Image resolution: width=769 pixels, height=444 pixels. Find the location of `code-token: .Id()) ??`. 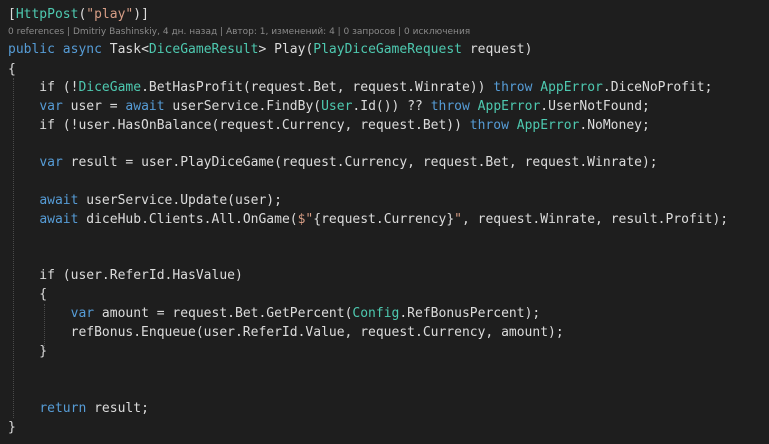

code-token: .Id()) ?? is located at coordinates (391, 106).